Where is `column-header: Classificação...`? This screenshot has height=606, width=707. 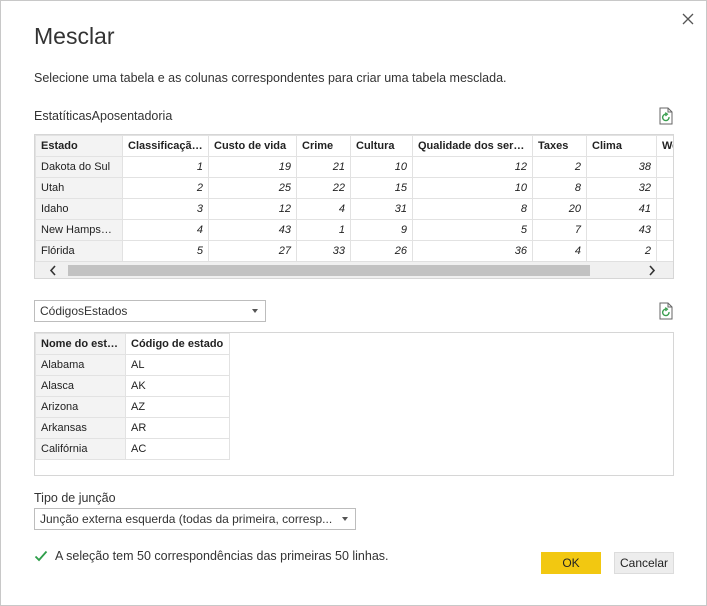
column-header: Classificação... is located at coordinates (165, 146).